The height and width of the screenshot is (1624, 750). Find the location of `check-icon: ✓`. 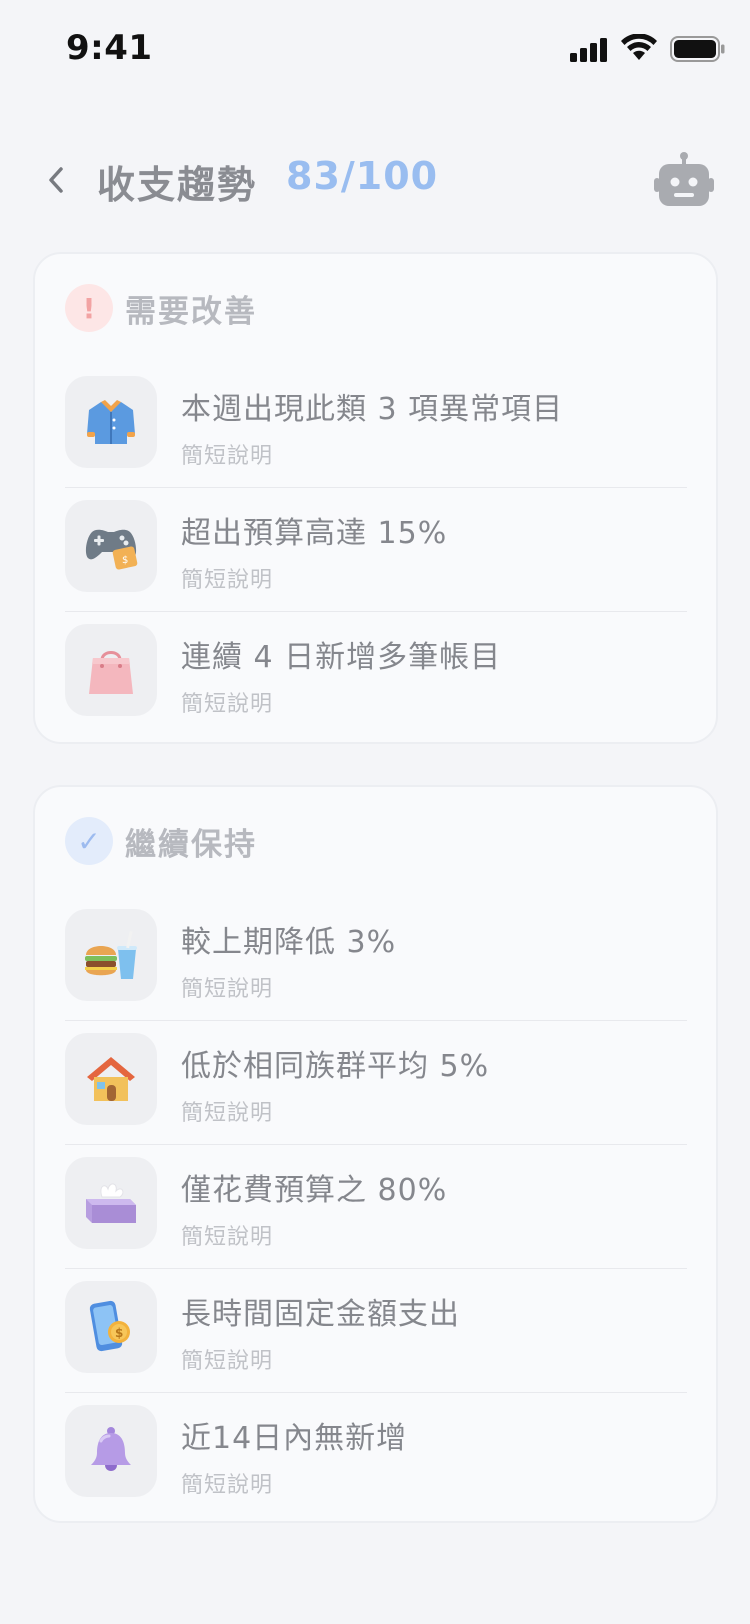

check-icon: ✓ is located at coordinates (89, 841).